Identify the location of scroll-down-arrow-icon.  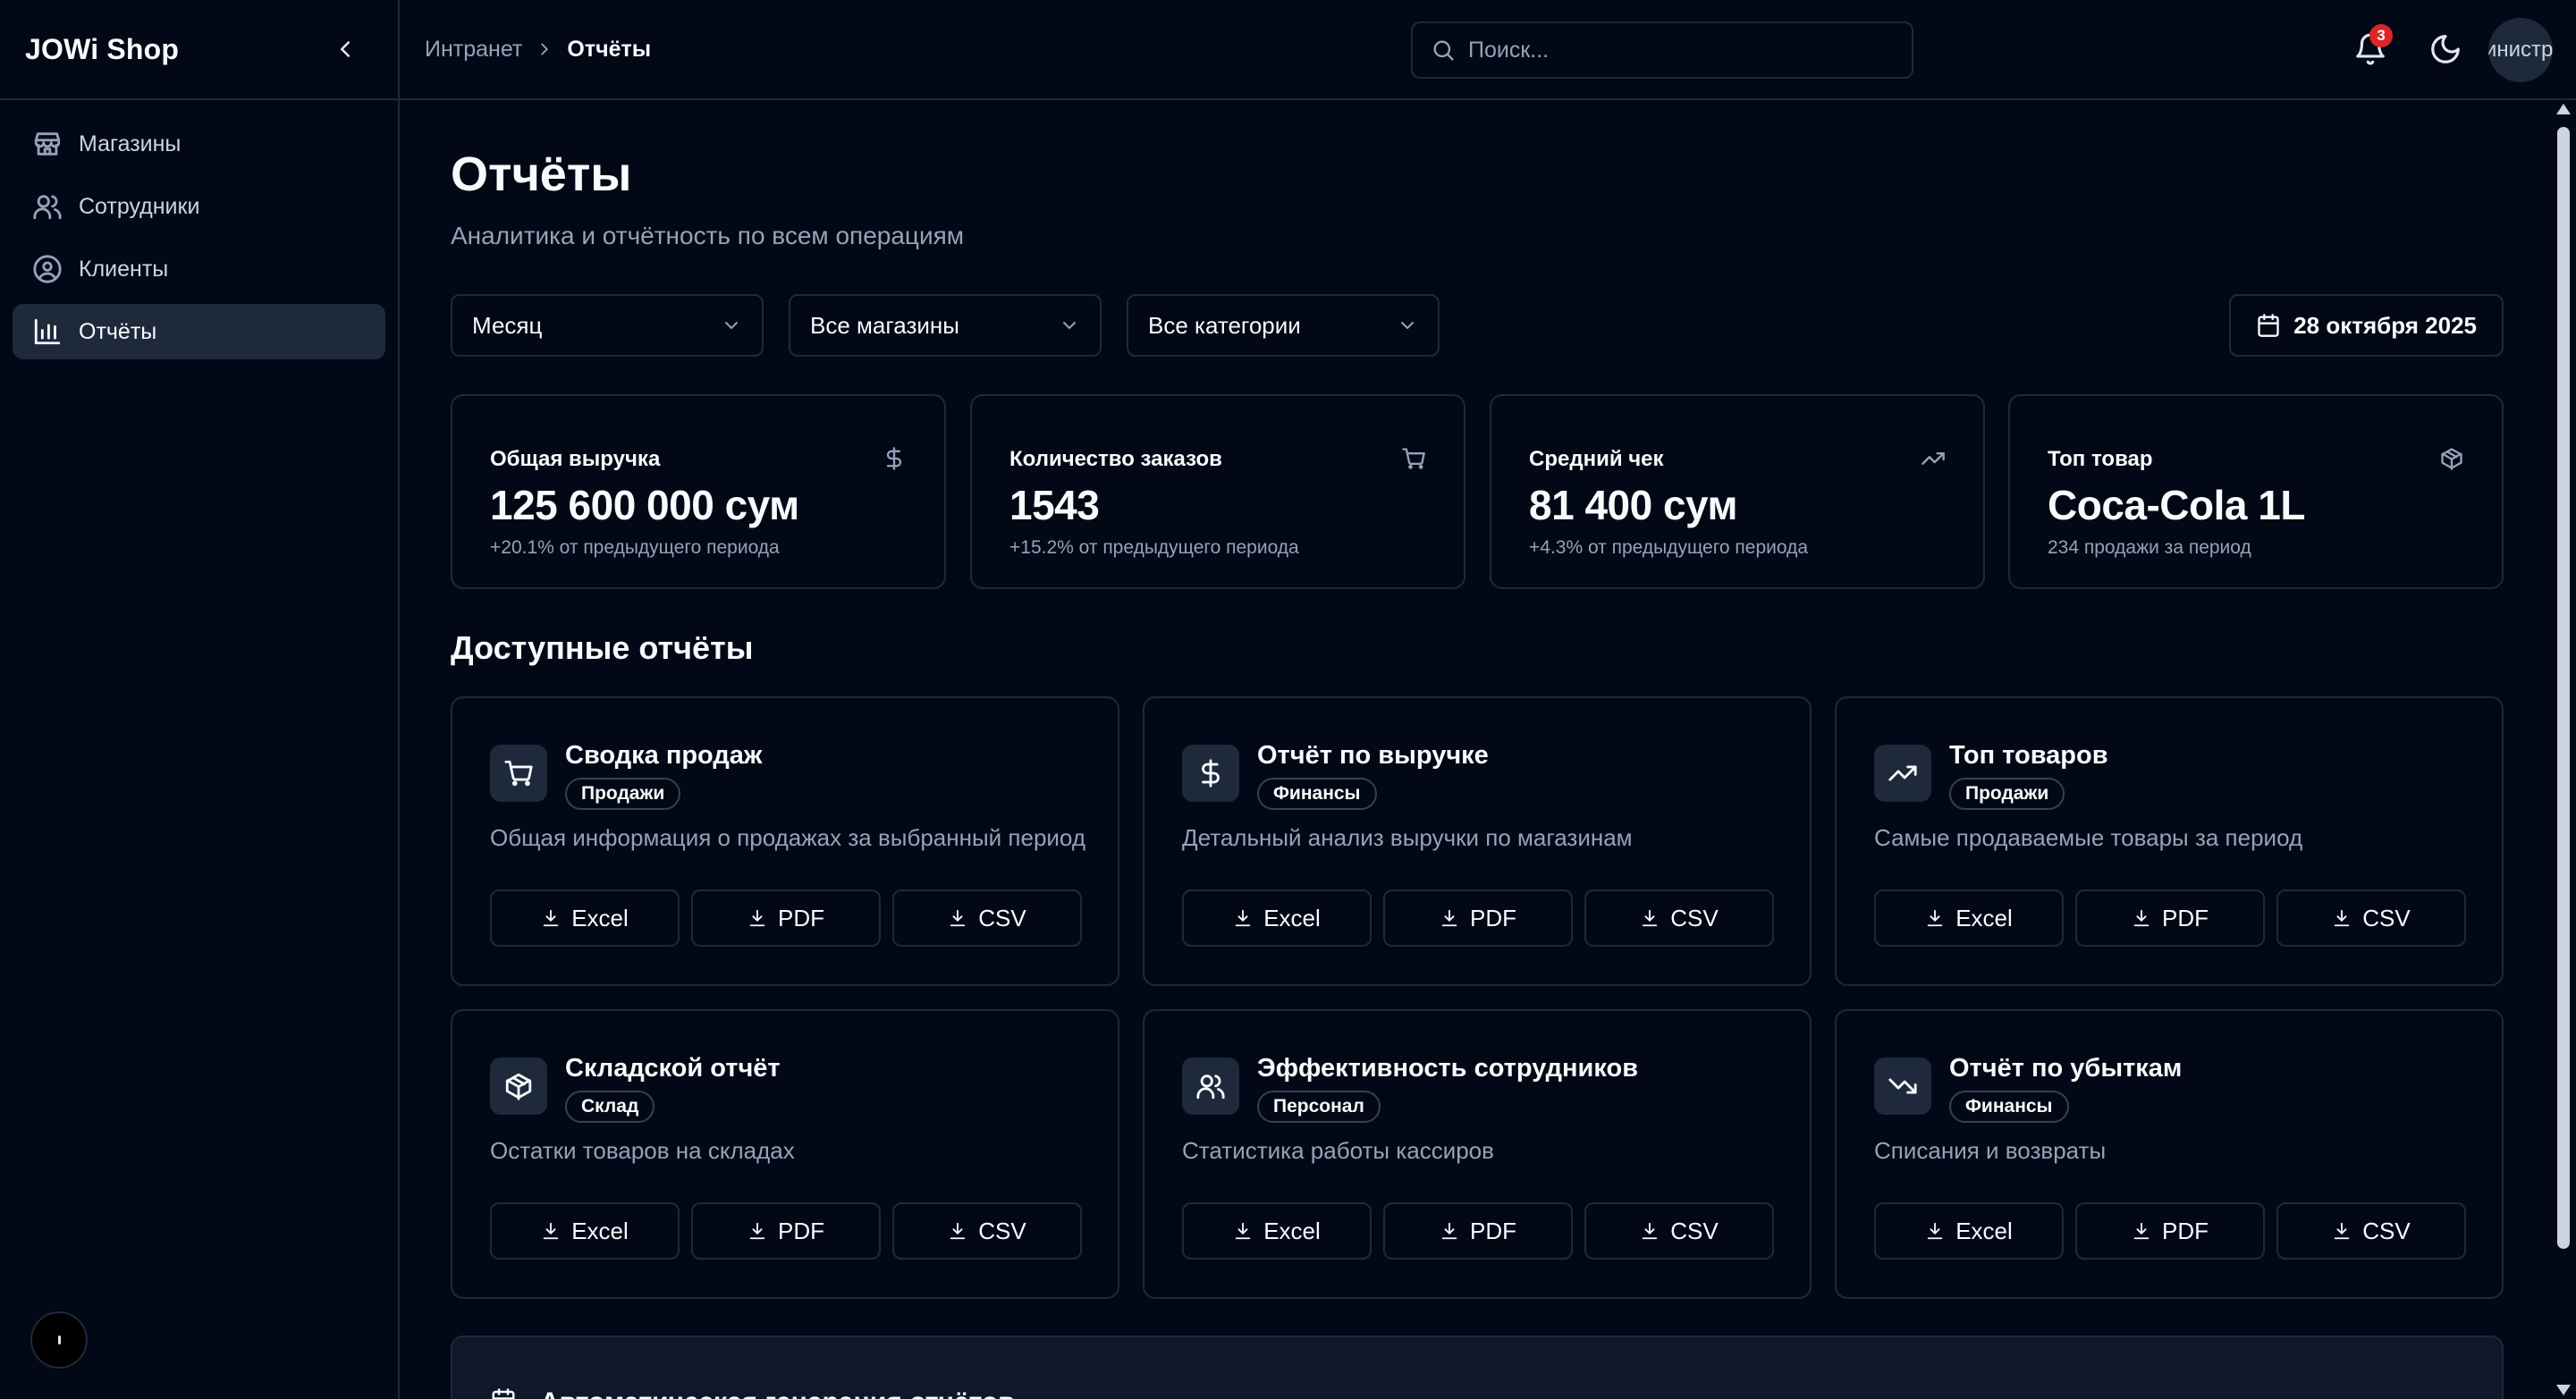
(2563, 1390).